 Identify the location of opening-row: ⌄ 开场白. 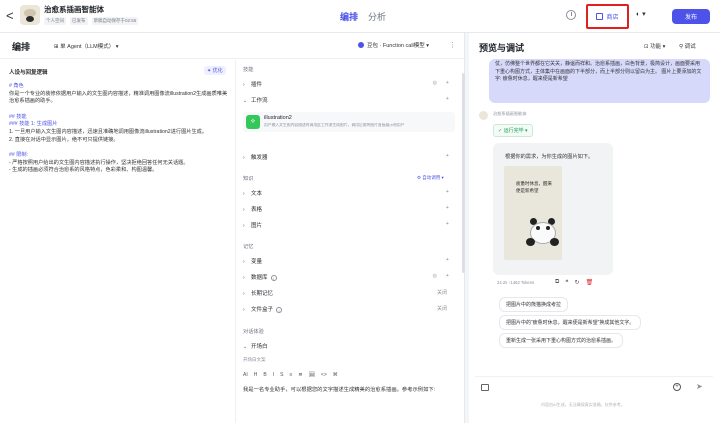
(349, 348).